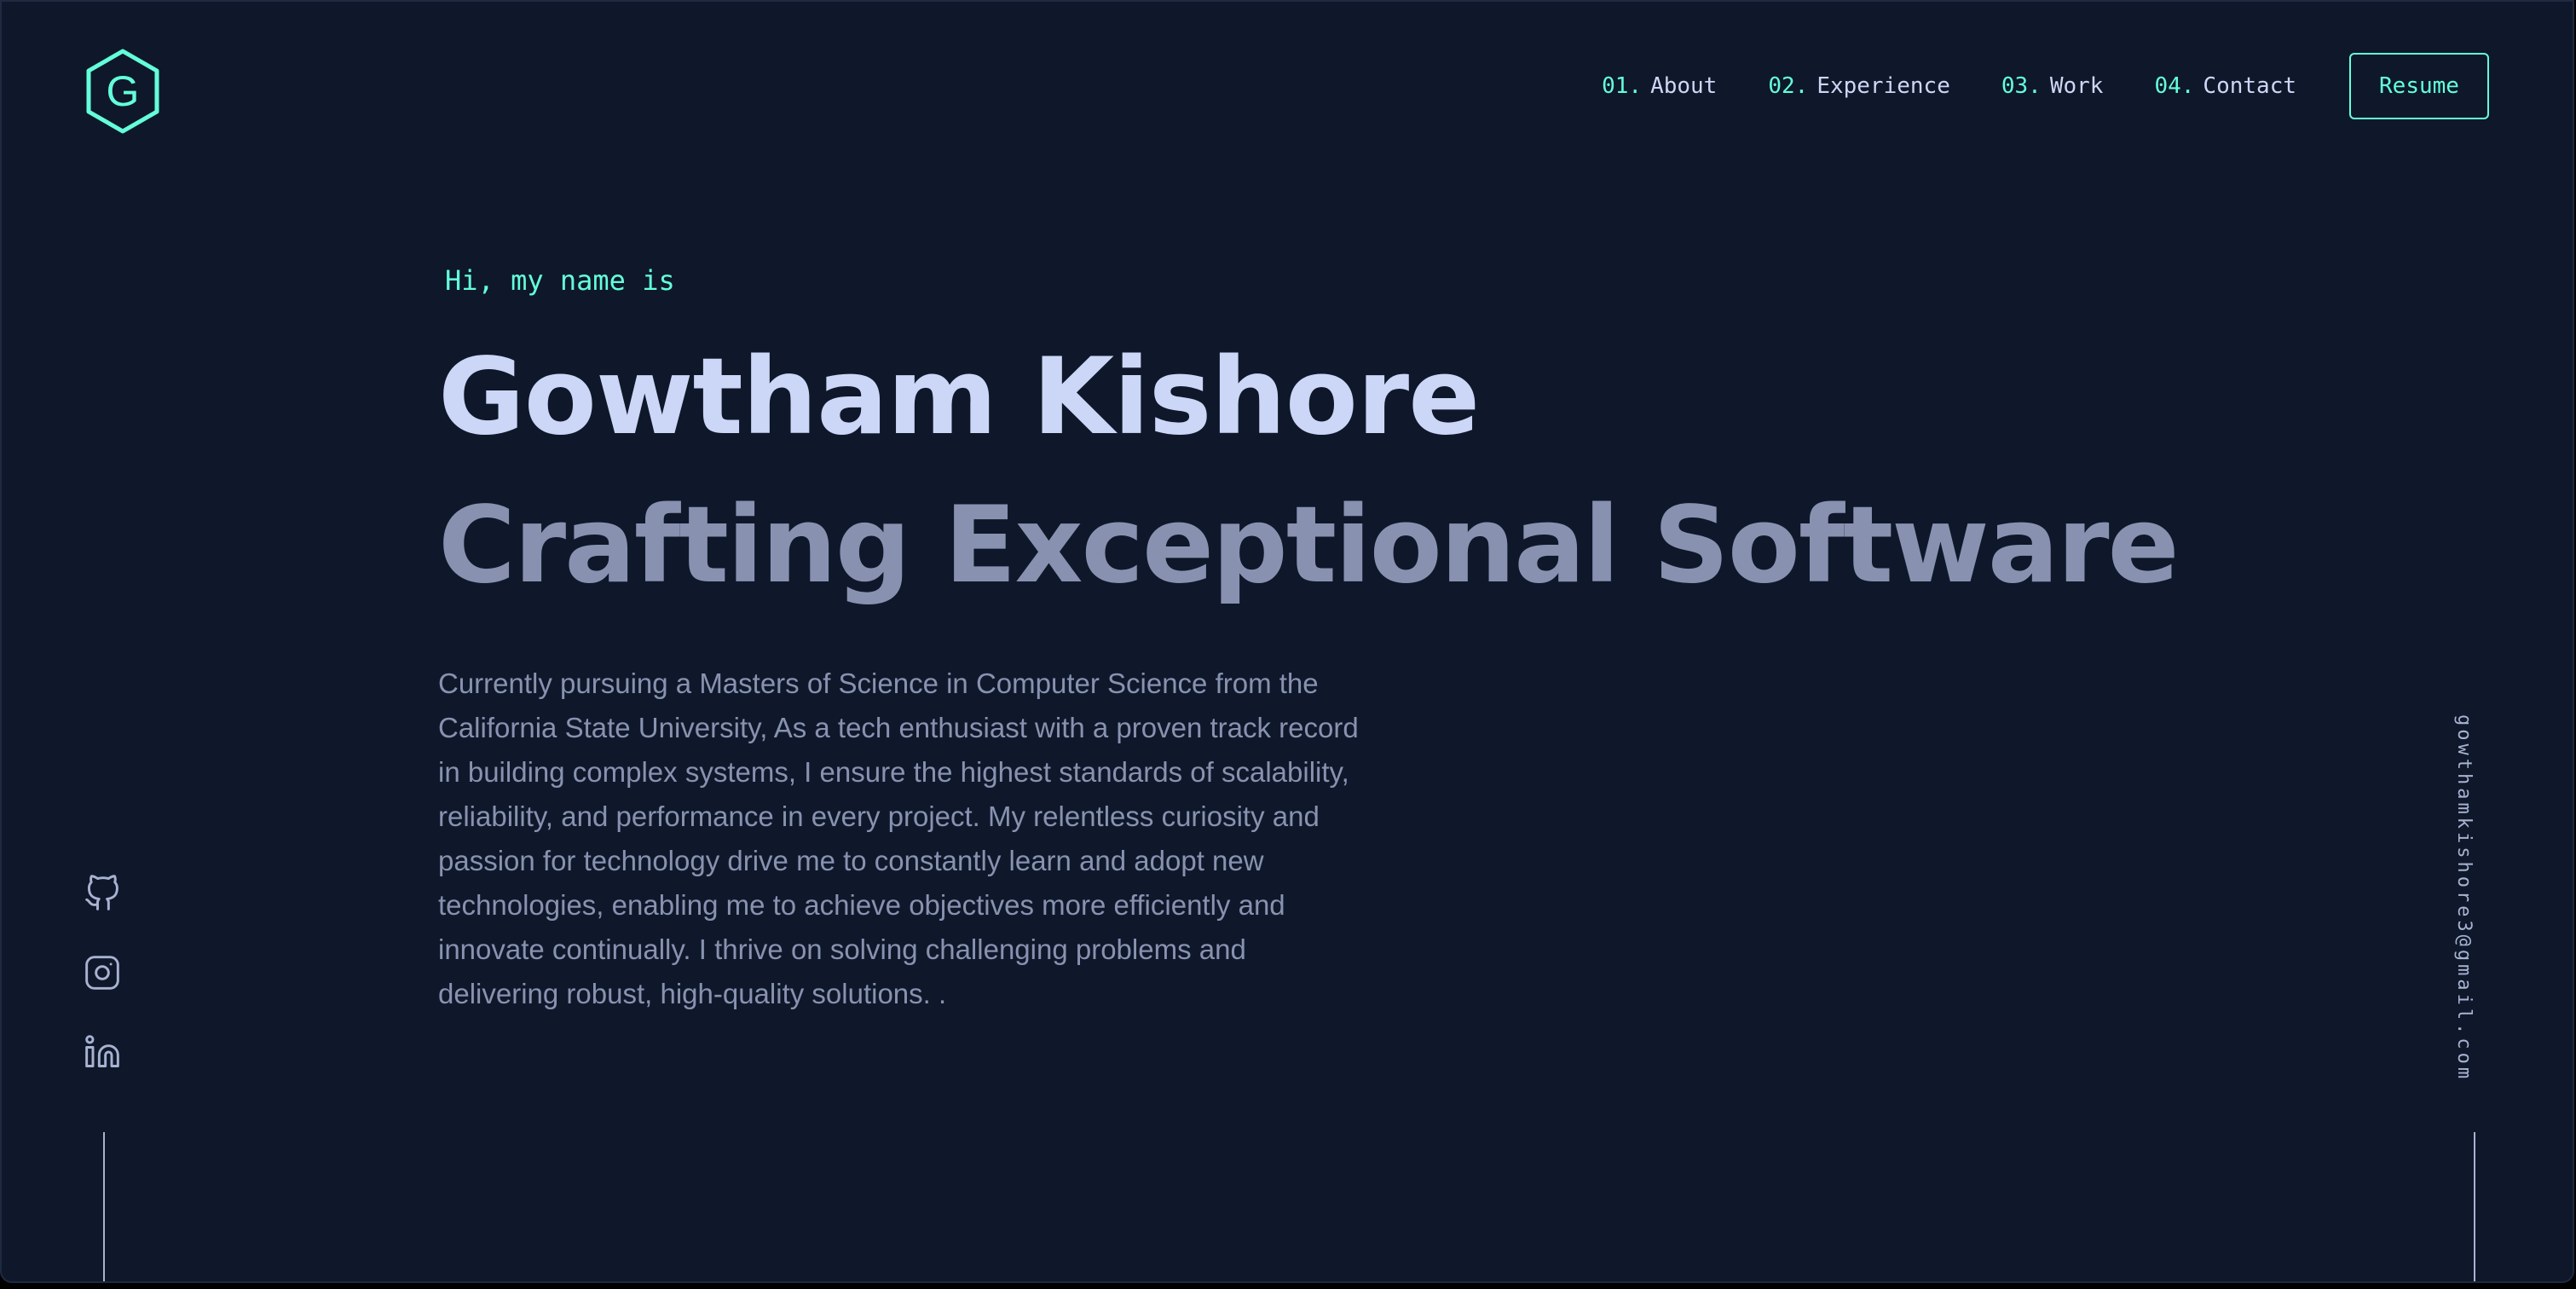 This screenshot has width=2576, height=1289. I want to click on left-vertical-line, so click(104, 1207).